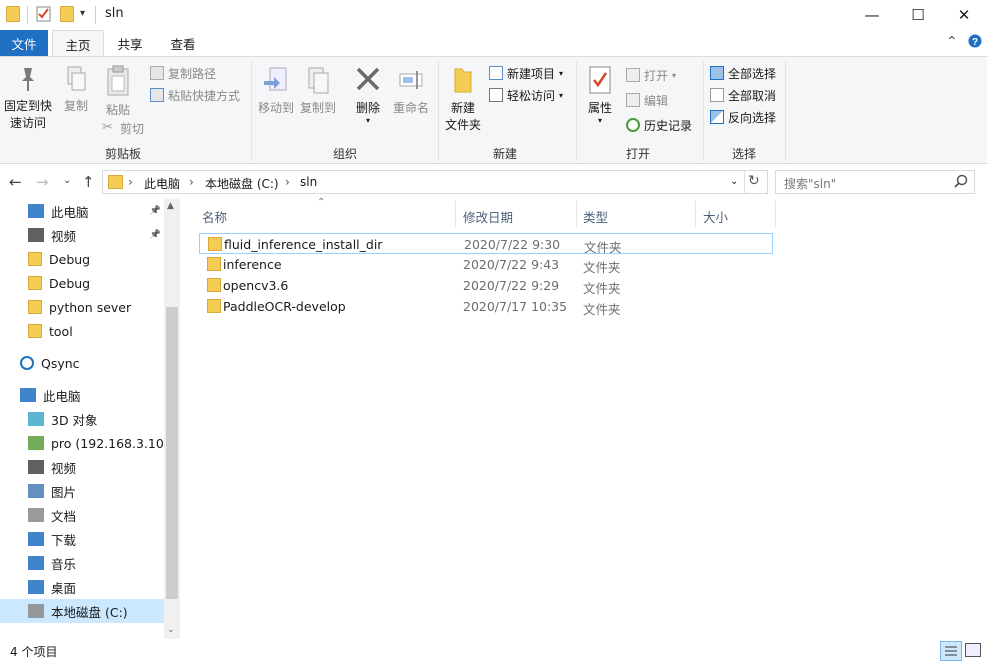 The width and height of the screenshot is (987, 665). Describe the element at coordinates (602, 309) in the screenshot. I see `file-type: 文件夹` at that location.